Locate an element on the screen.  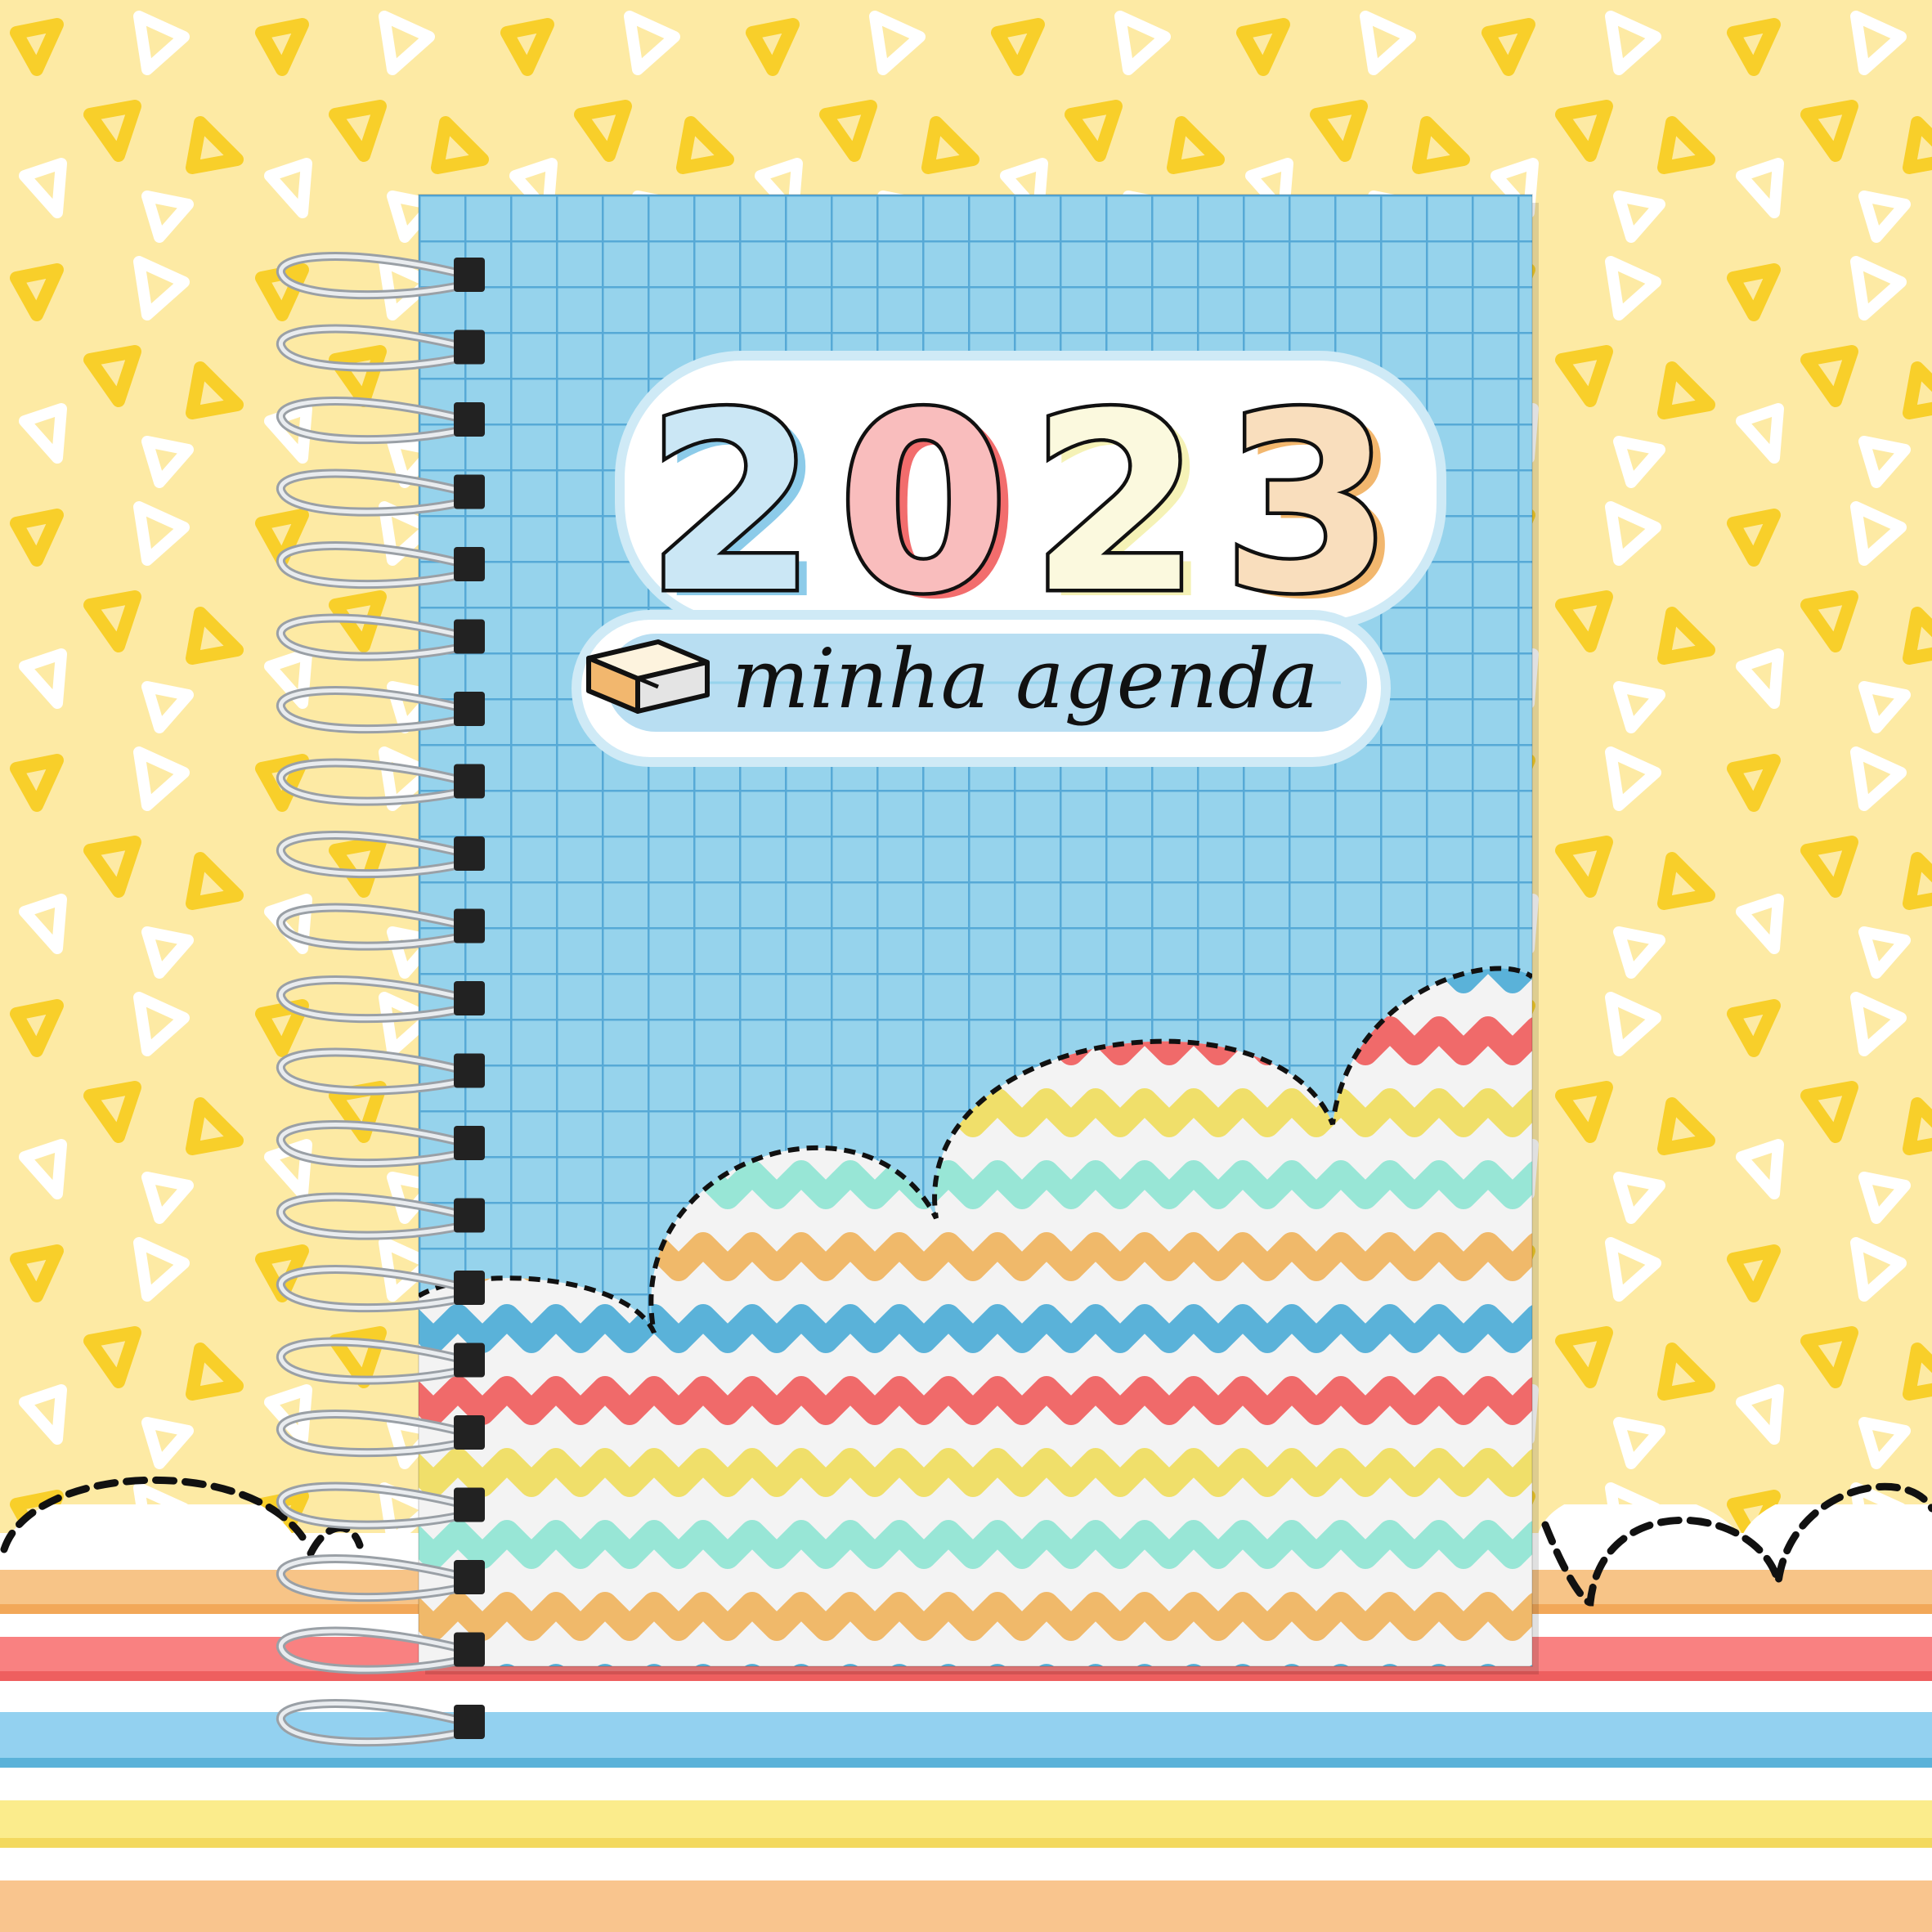
subtitle-text: minha agenda is located at coordinates (1025, 679).